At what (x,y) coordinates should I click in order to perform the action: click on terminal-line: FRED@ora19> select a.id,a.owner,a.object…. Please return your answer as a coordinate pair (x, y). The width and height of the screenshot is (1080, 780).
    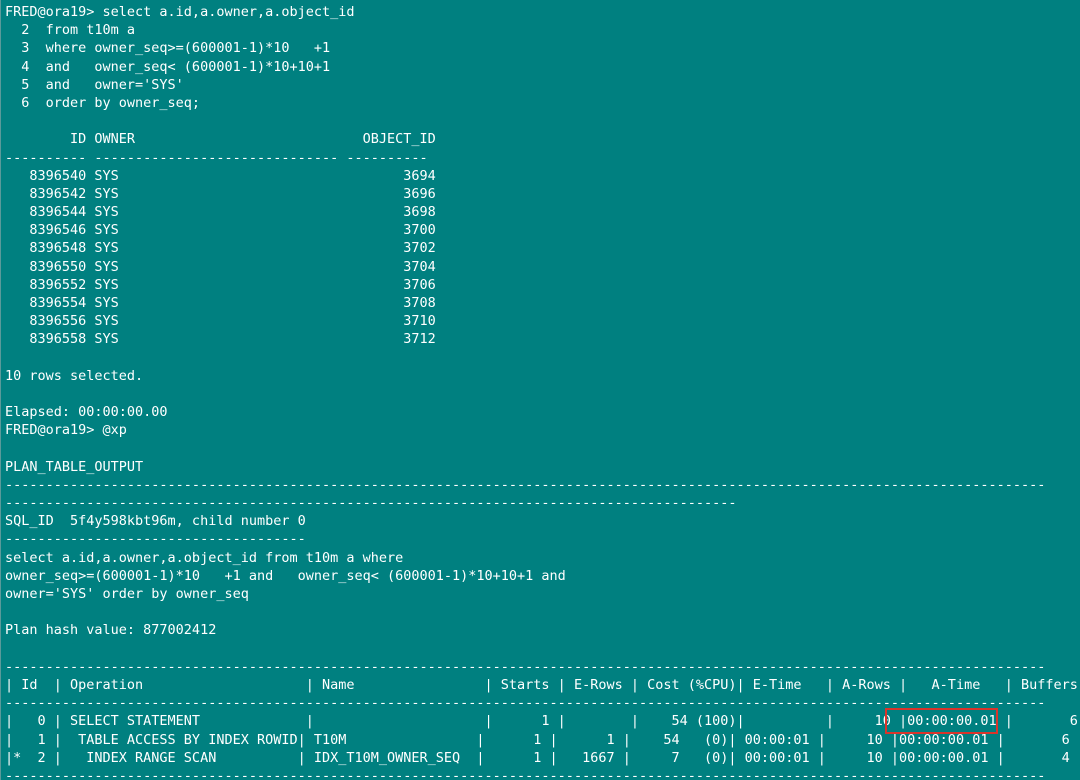
    Looking at the image, I should click on (180, 12).